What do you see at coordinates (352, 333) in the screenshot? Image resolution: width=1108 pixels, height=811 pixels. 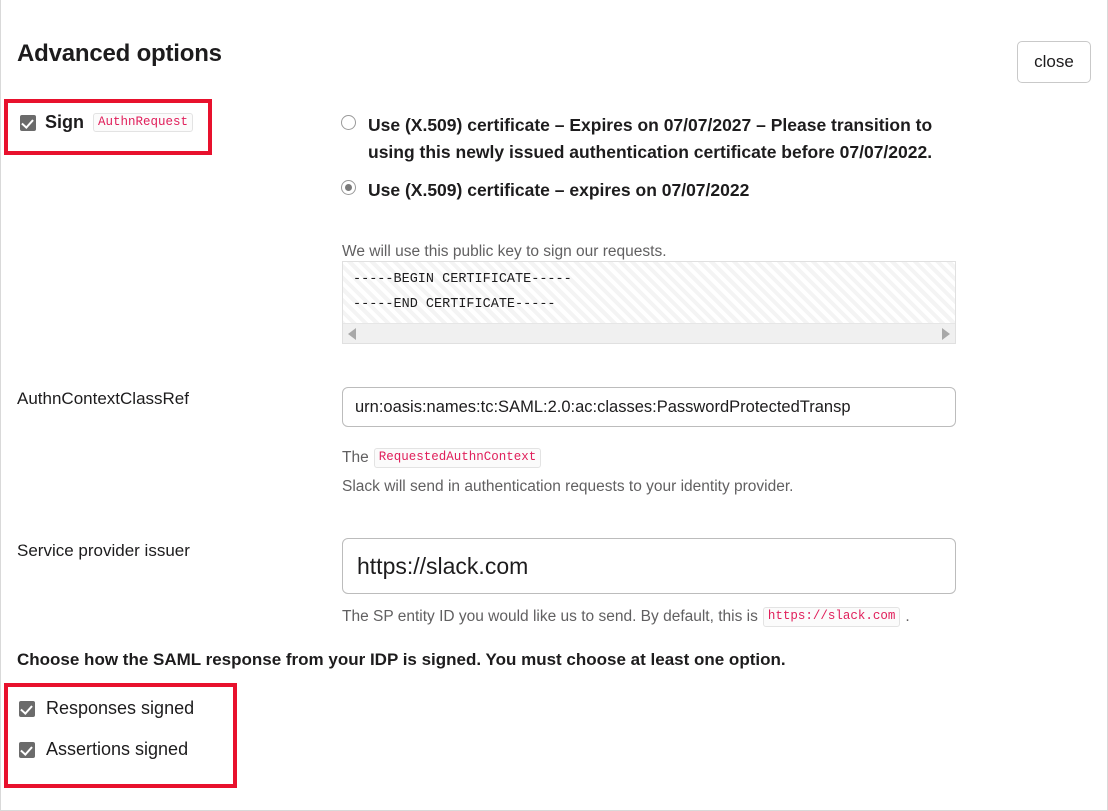 I see `triangle-left-icon` at bounding box center [352, 333].